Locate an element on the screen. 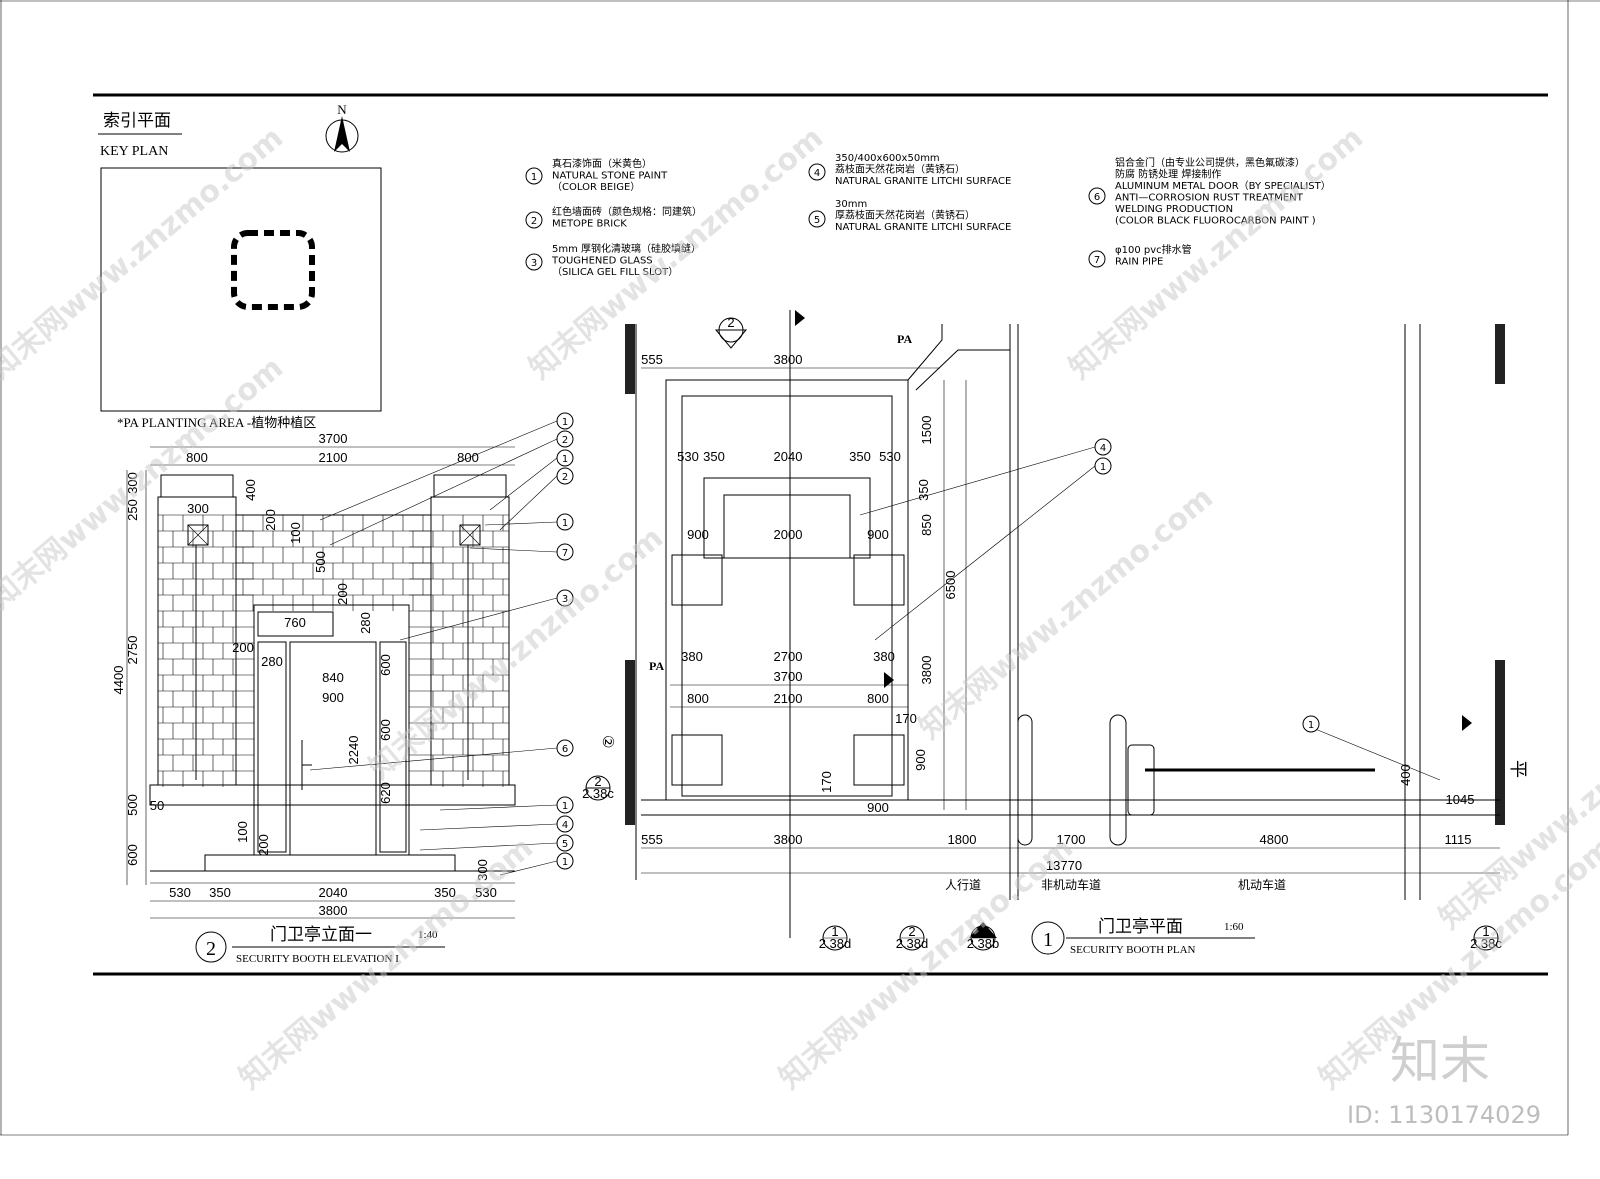 Image resolution: width=1600 pixels, height=1179 pixels. watermark-id: ID: 1130174029 is located at coordinates (1444, 1115).